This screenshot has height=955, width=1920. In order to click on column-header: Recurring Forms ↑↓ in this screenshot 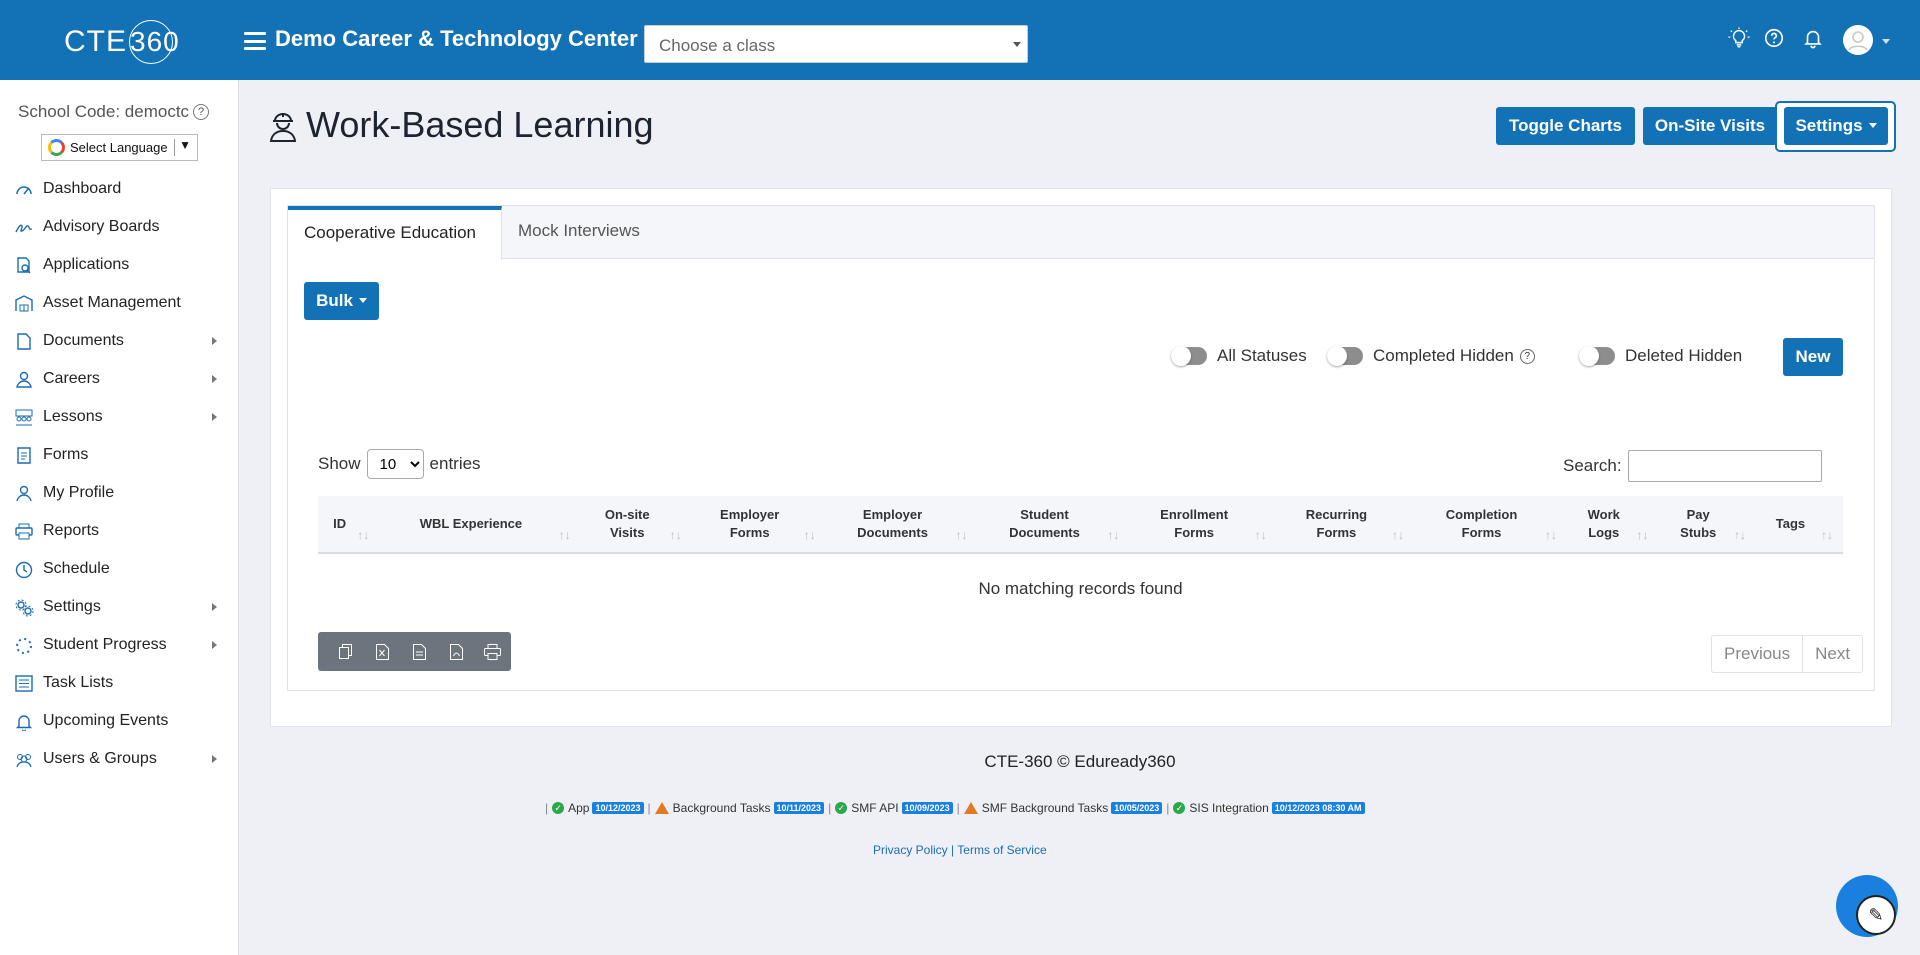, I will do `click(1345, 525)`.